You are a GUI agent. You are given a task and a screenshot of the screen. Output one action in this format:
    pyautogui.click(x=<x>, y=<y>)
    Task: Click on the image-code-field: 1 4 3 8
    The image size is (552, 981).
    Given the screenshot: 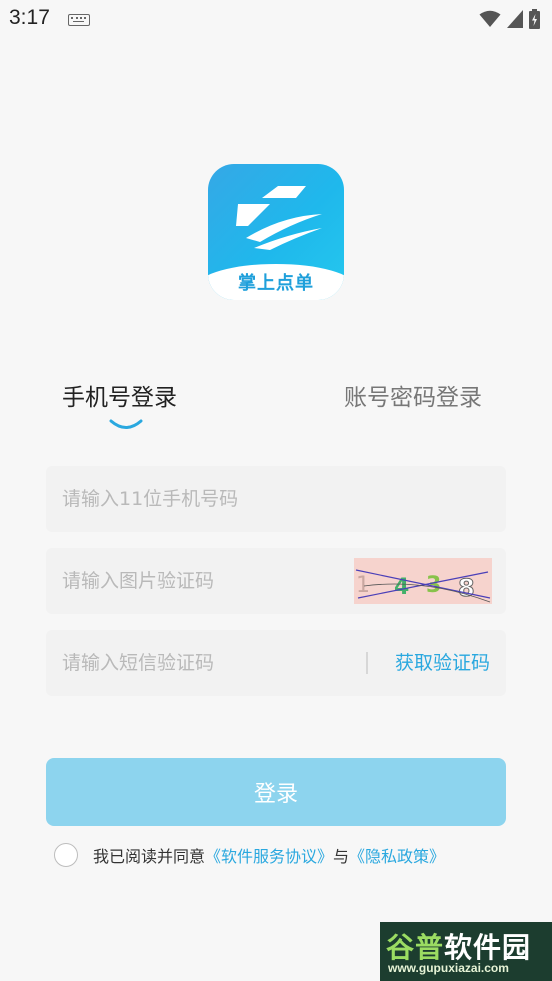 What is the action you would take?
    pyautogui.click(x=276, y=581)
    